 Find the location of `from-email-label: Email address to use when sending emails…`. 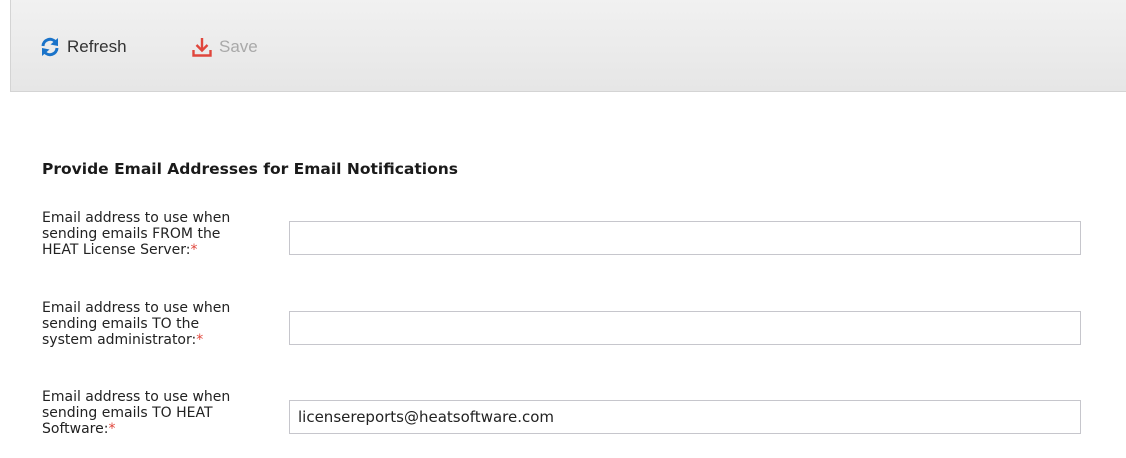

from-email-label: Email address to use when sending emails… is located at coordinates (162, 234).